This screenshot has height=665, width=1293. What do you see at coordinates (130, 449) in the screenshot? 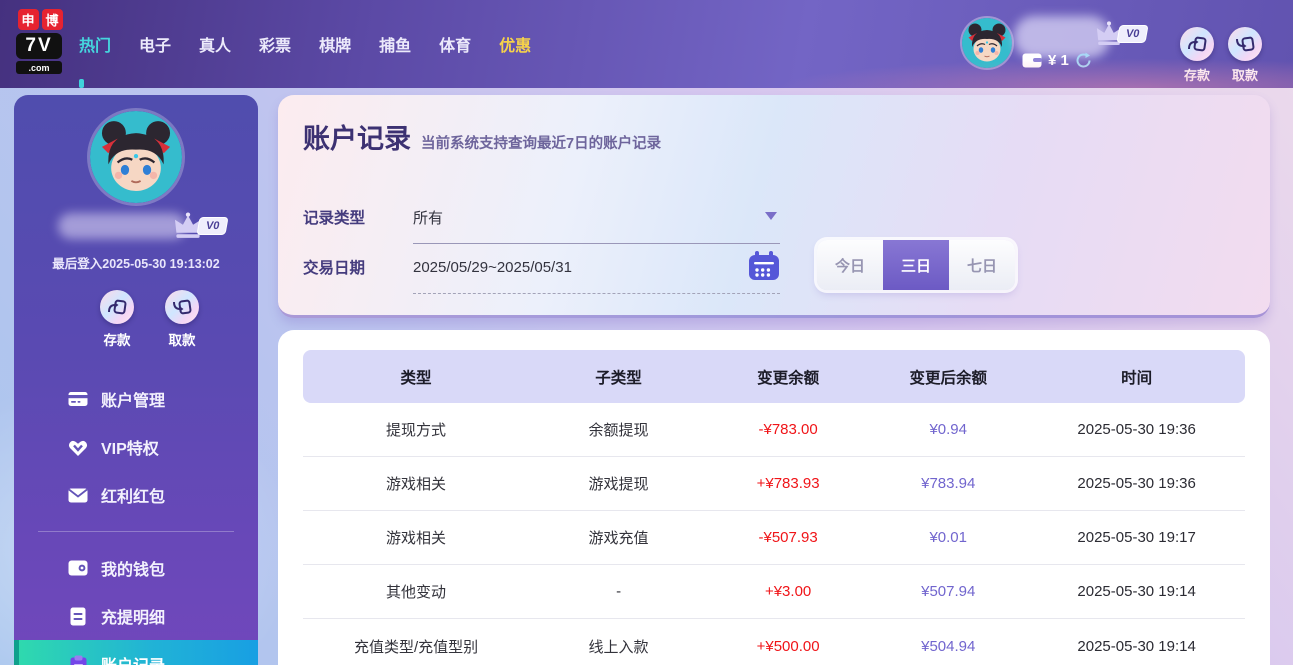
I see `sidebar-item-label: VIP特权` at bounding box center [130, 449].